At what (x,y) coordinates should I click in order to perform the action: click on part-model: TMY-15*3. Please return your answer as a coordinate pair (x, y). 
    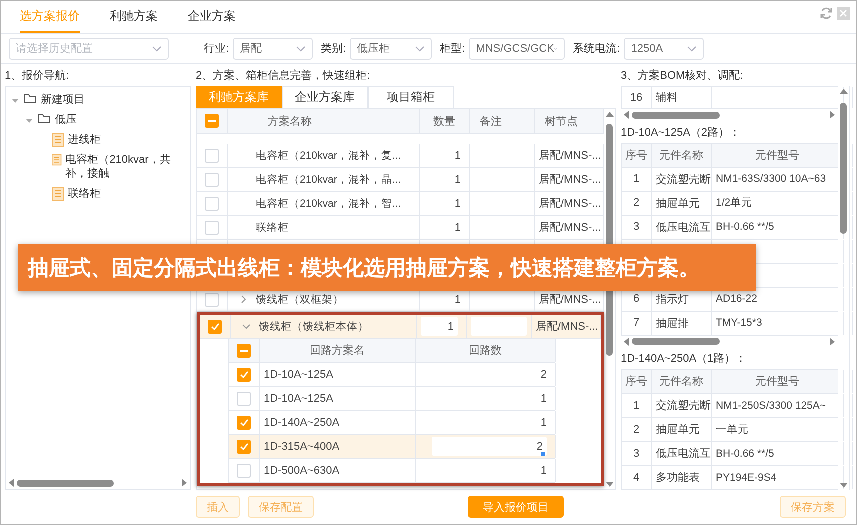
    Looking at the image, I should click on (739, 323).